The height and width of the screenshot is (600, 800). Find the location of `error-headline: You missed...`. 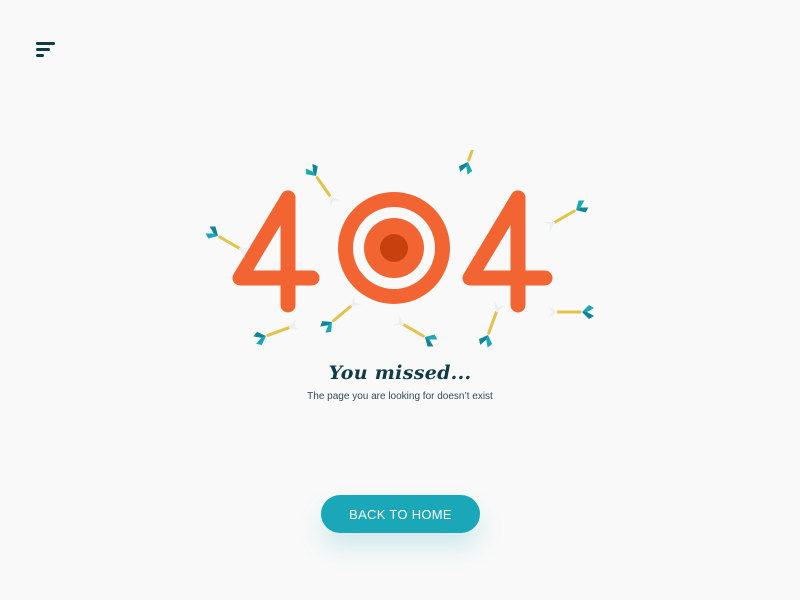

error-headline: You missed... is located at coordinates (400, 373).